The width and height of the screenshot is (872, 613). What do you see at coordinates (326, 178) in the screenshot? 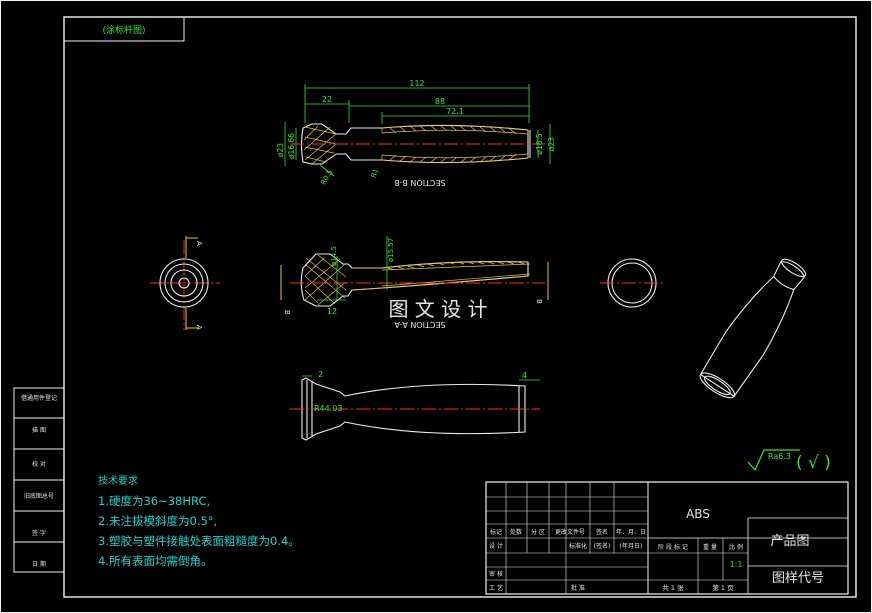
I see `dim-r05-label: R0.5` at bounding box center [326, 178].